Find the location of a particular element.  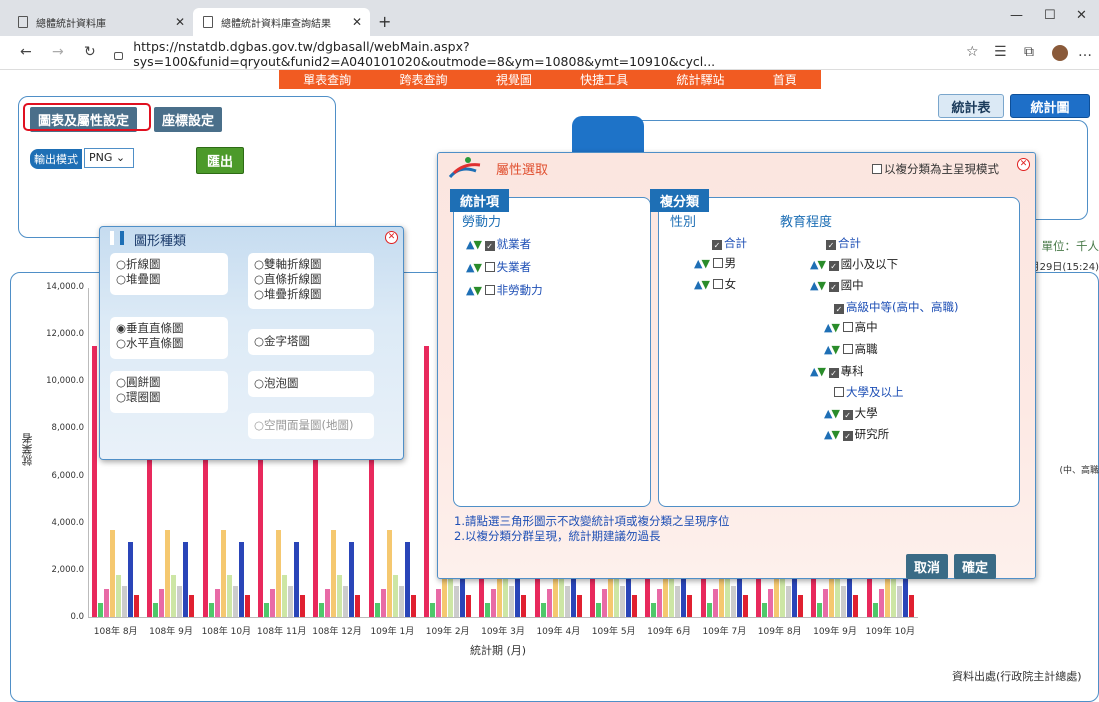

confirm-button: 確定 is located at coordinates (975, 566).